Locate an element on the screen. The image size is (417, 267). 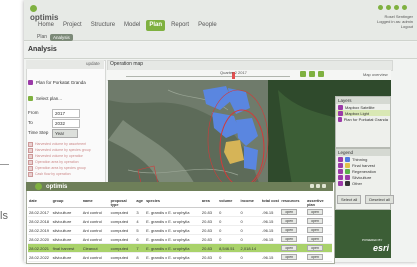
col-assertive-plan: assertive plan is located at coordinates (319, 203).